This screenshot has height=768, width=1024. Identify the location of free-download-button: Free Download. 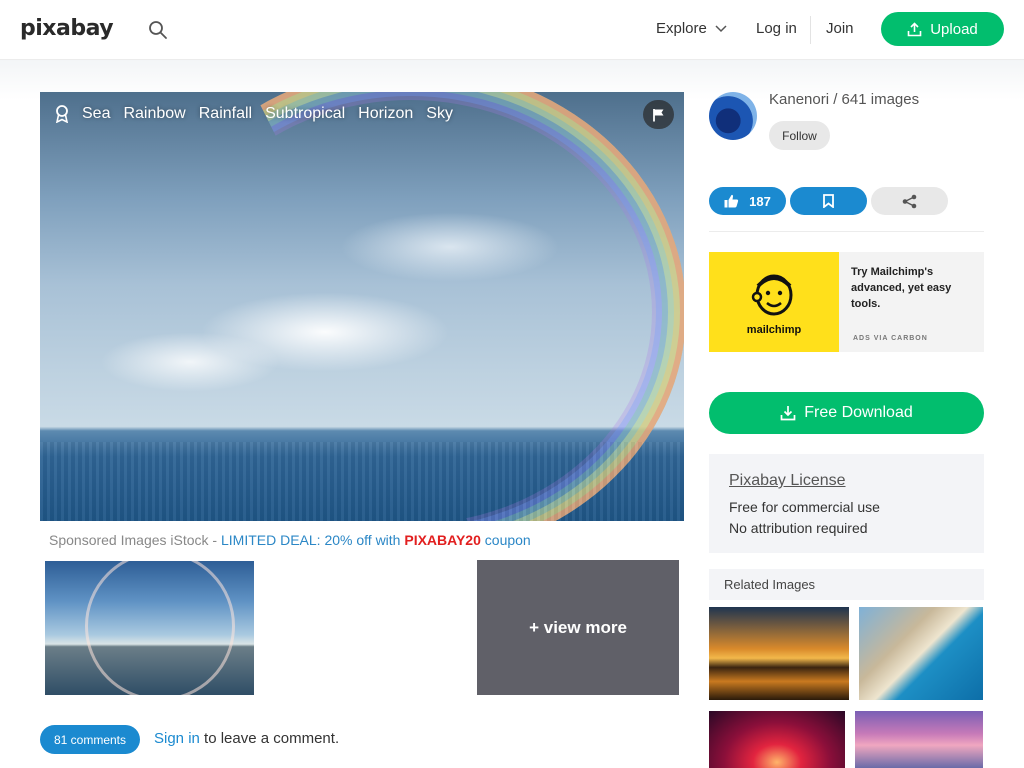
(846, 413).